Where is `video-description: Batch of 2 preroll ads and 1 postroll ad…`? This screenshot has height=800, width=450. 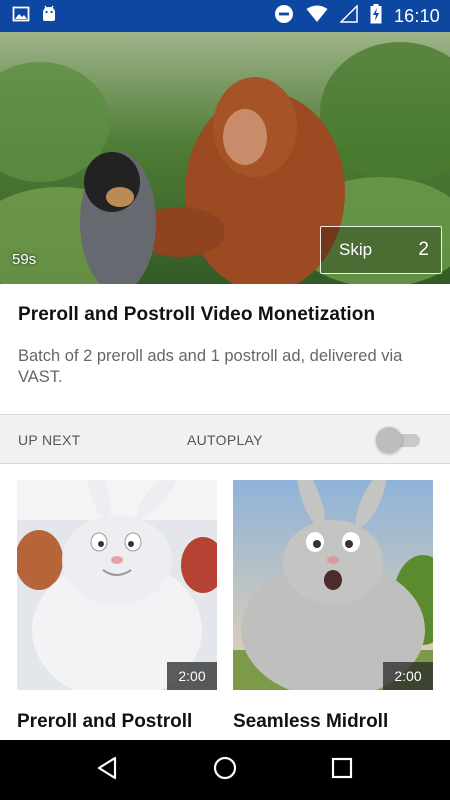
video-description: Batch of 2 preroll ads and 1 postroll ad… is located at coordinates (210, 366).